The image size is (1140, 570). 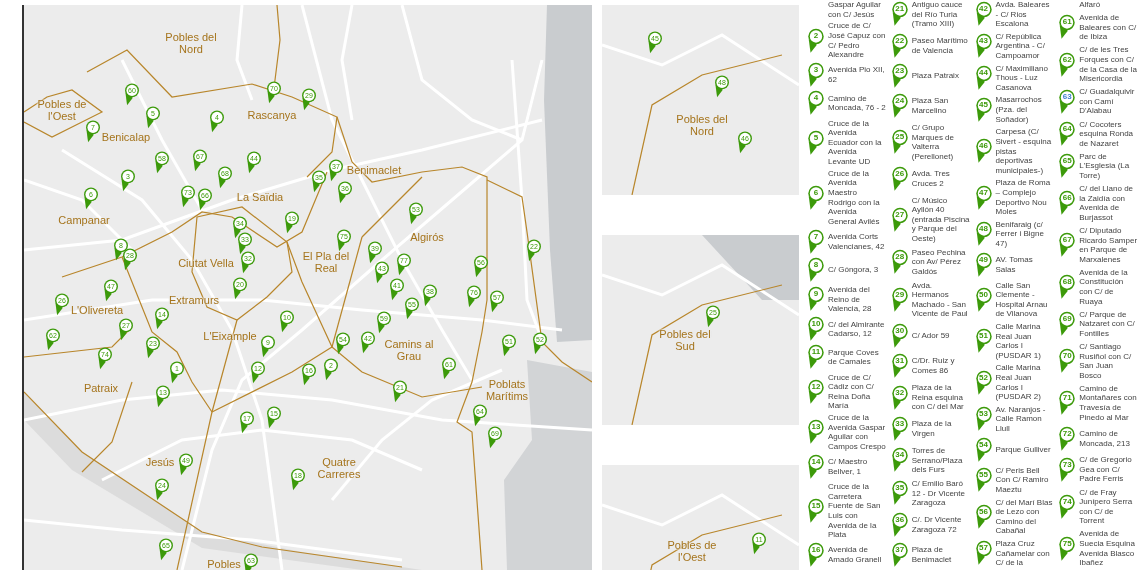 I want to click on legend-text: Parque Coves de Camales, so click(x=854, y=357).